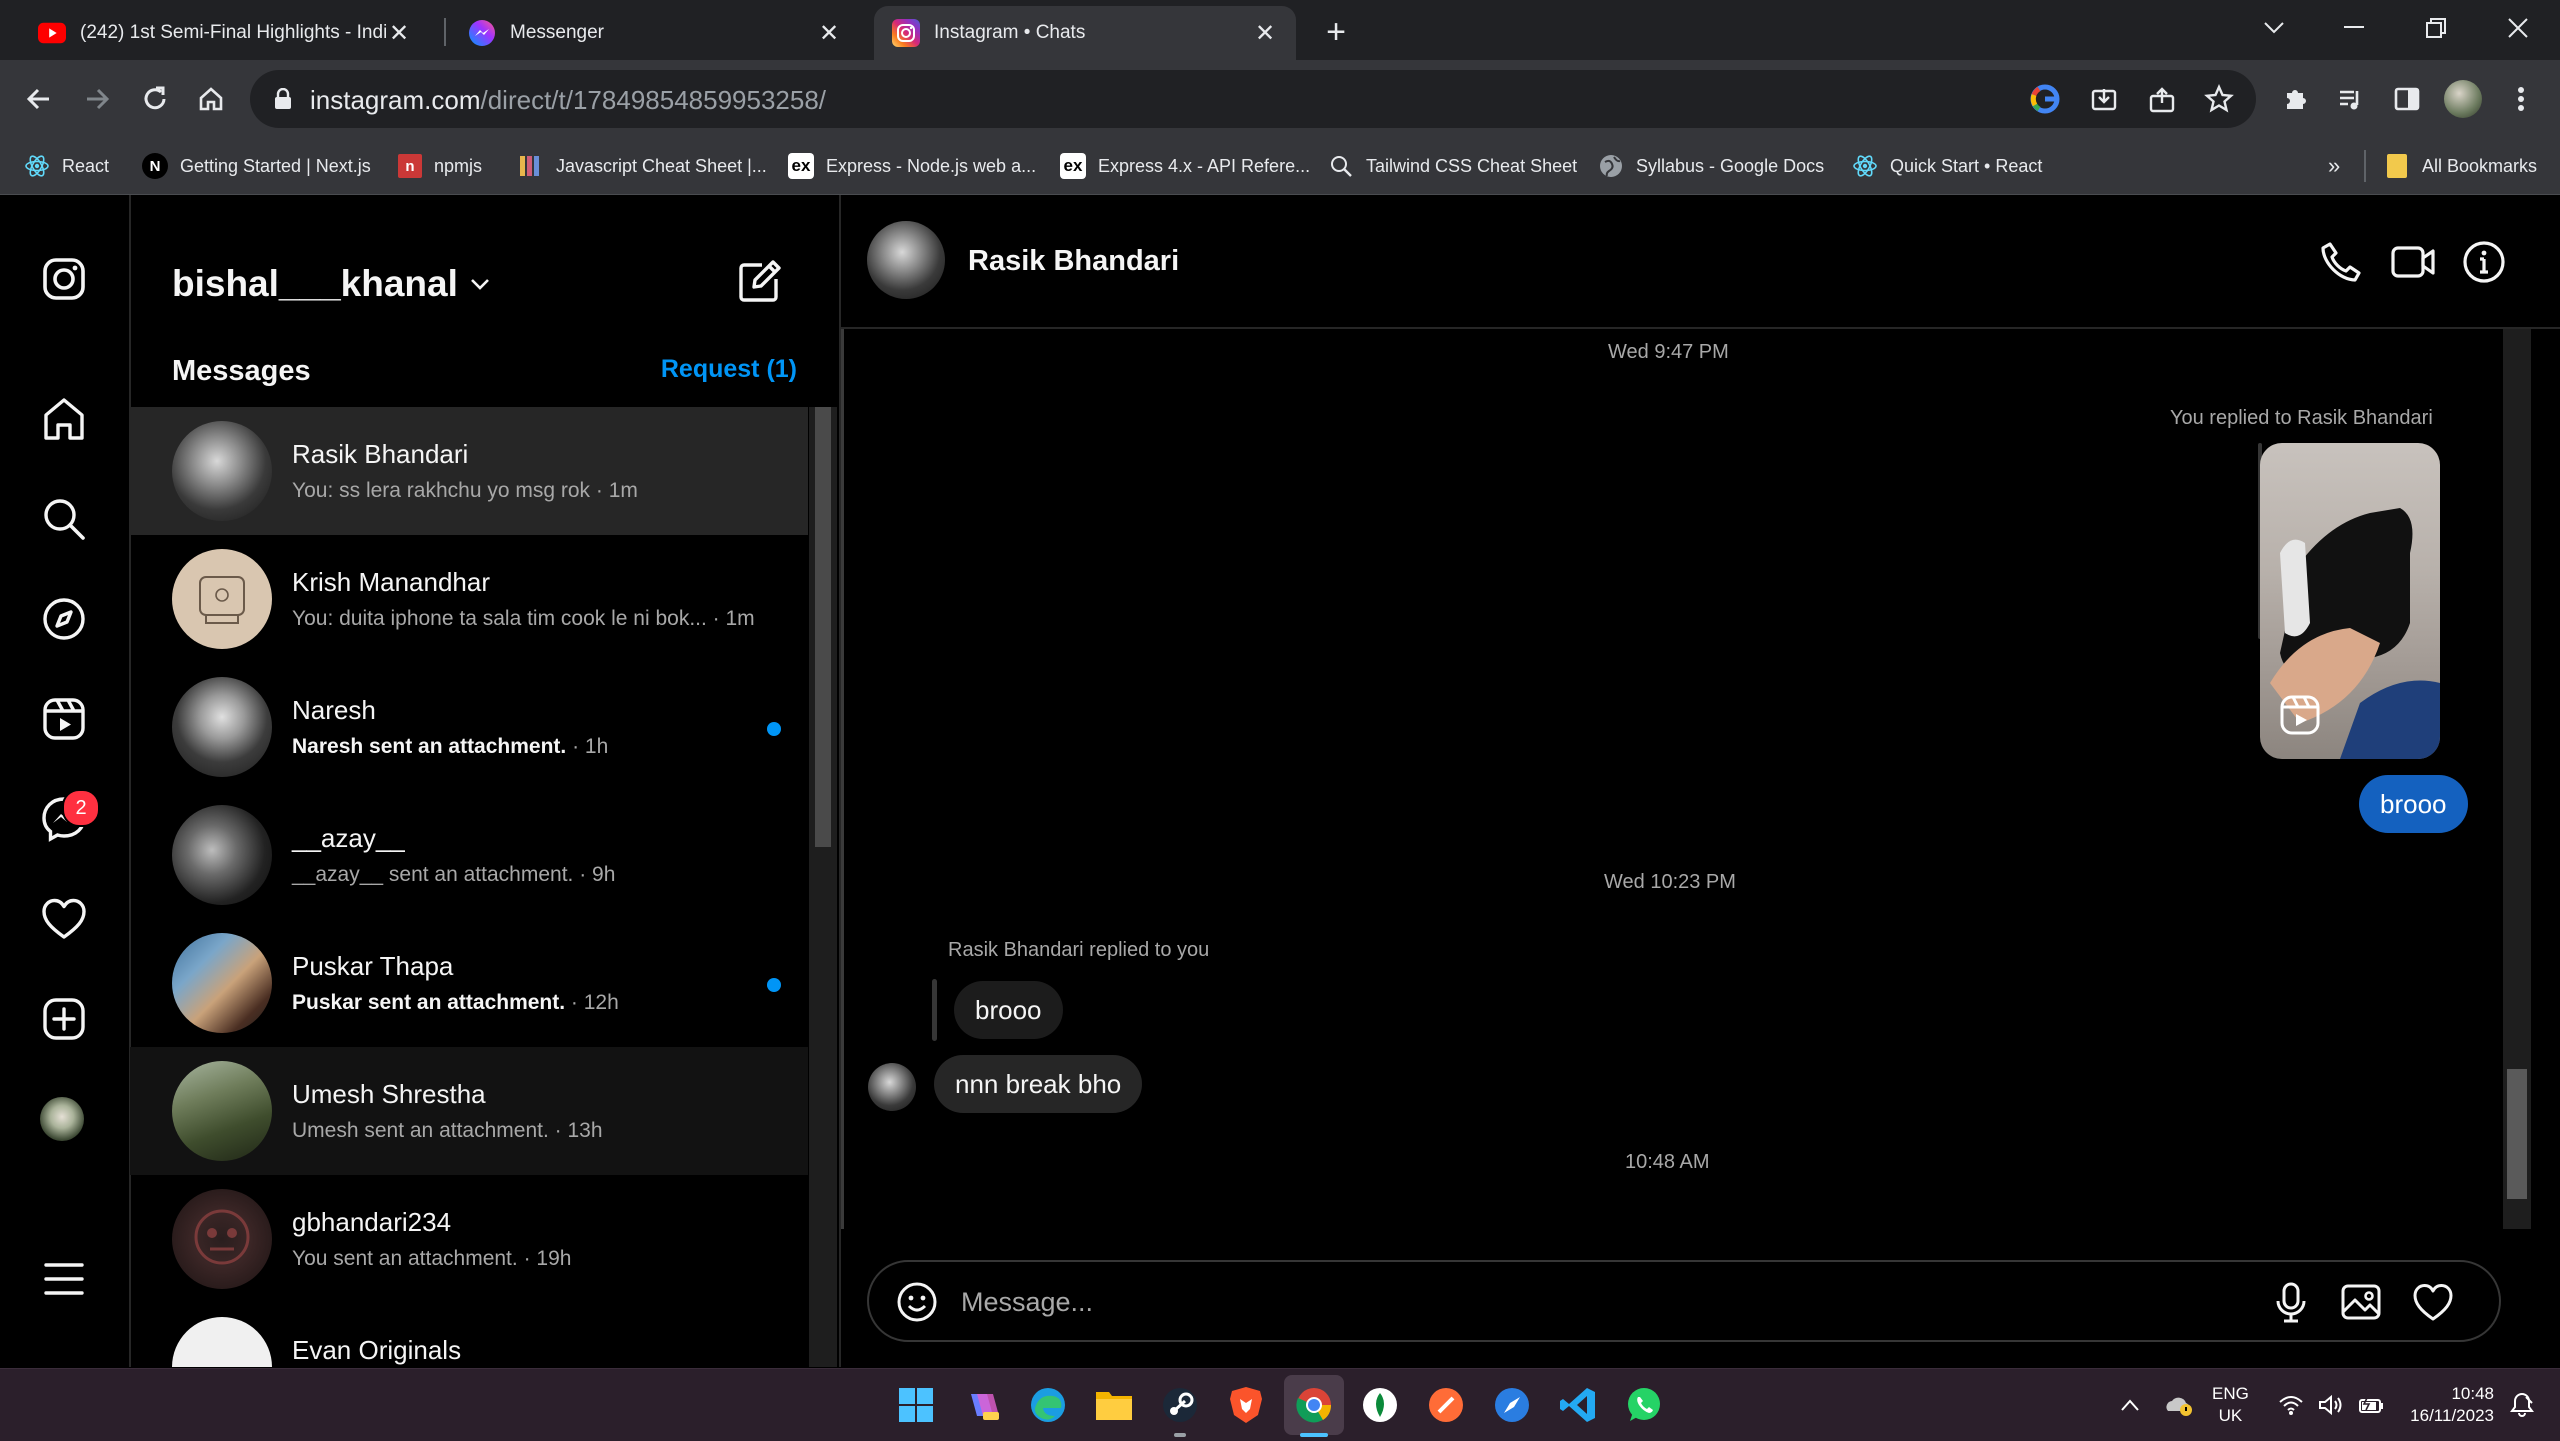 The height and width of the screenshot is (1441, 2560). What do you see at coordinates (1336, 32) in the screenshot?
I see `new-tab-button: +` at bounding box center [1336, 32].